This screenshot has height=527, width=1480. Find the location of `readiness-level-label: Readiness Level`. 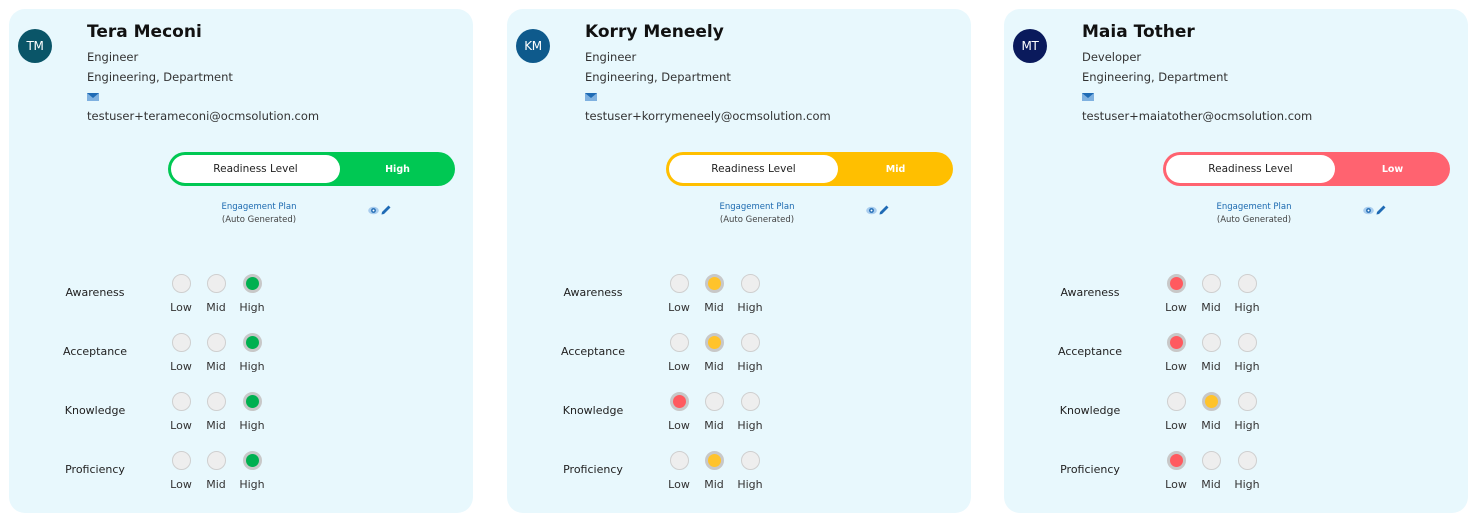

readiness-level-label: Readiness Level is located at coordinates (753, 169).